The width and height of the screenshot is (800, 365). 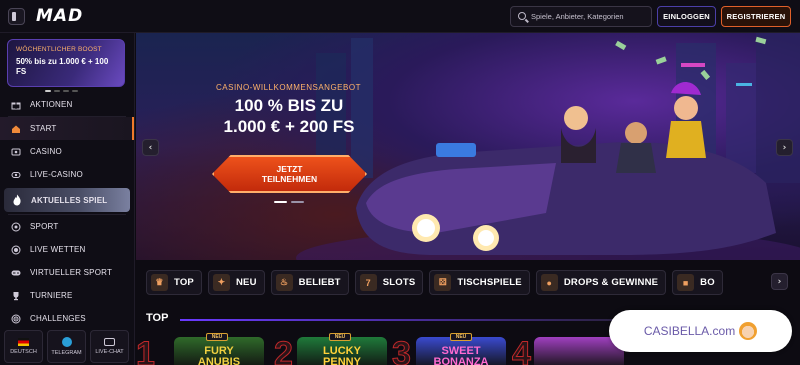 I want to click on trophy-icon, so click(x=16, y=296).